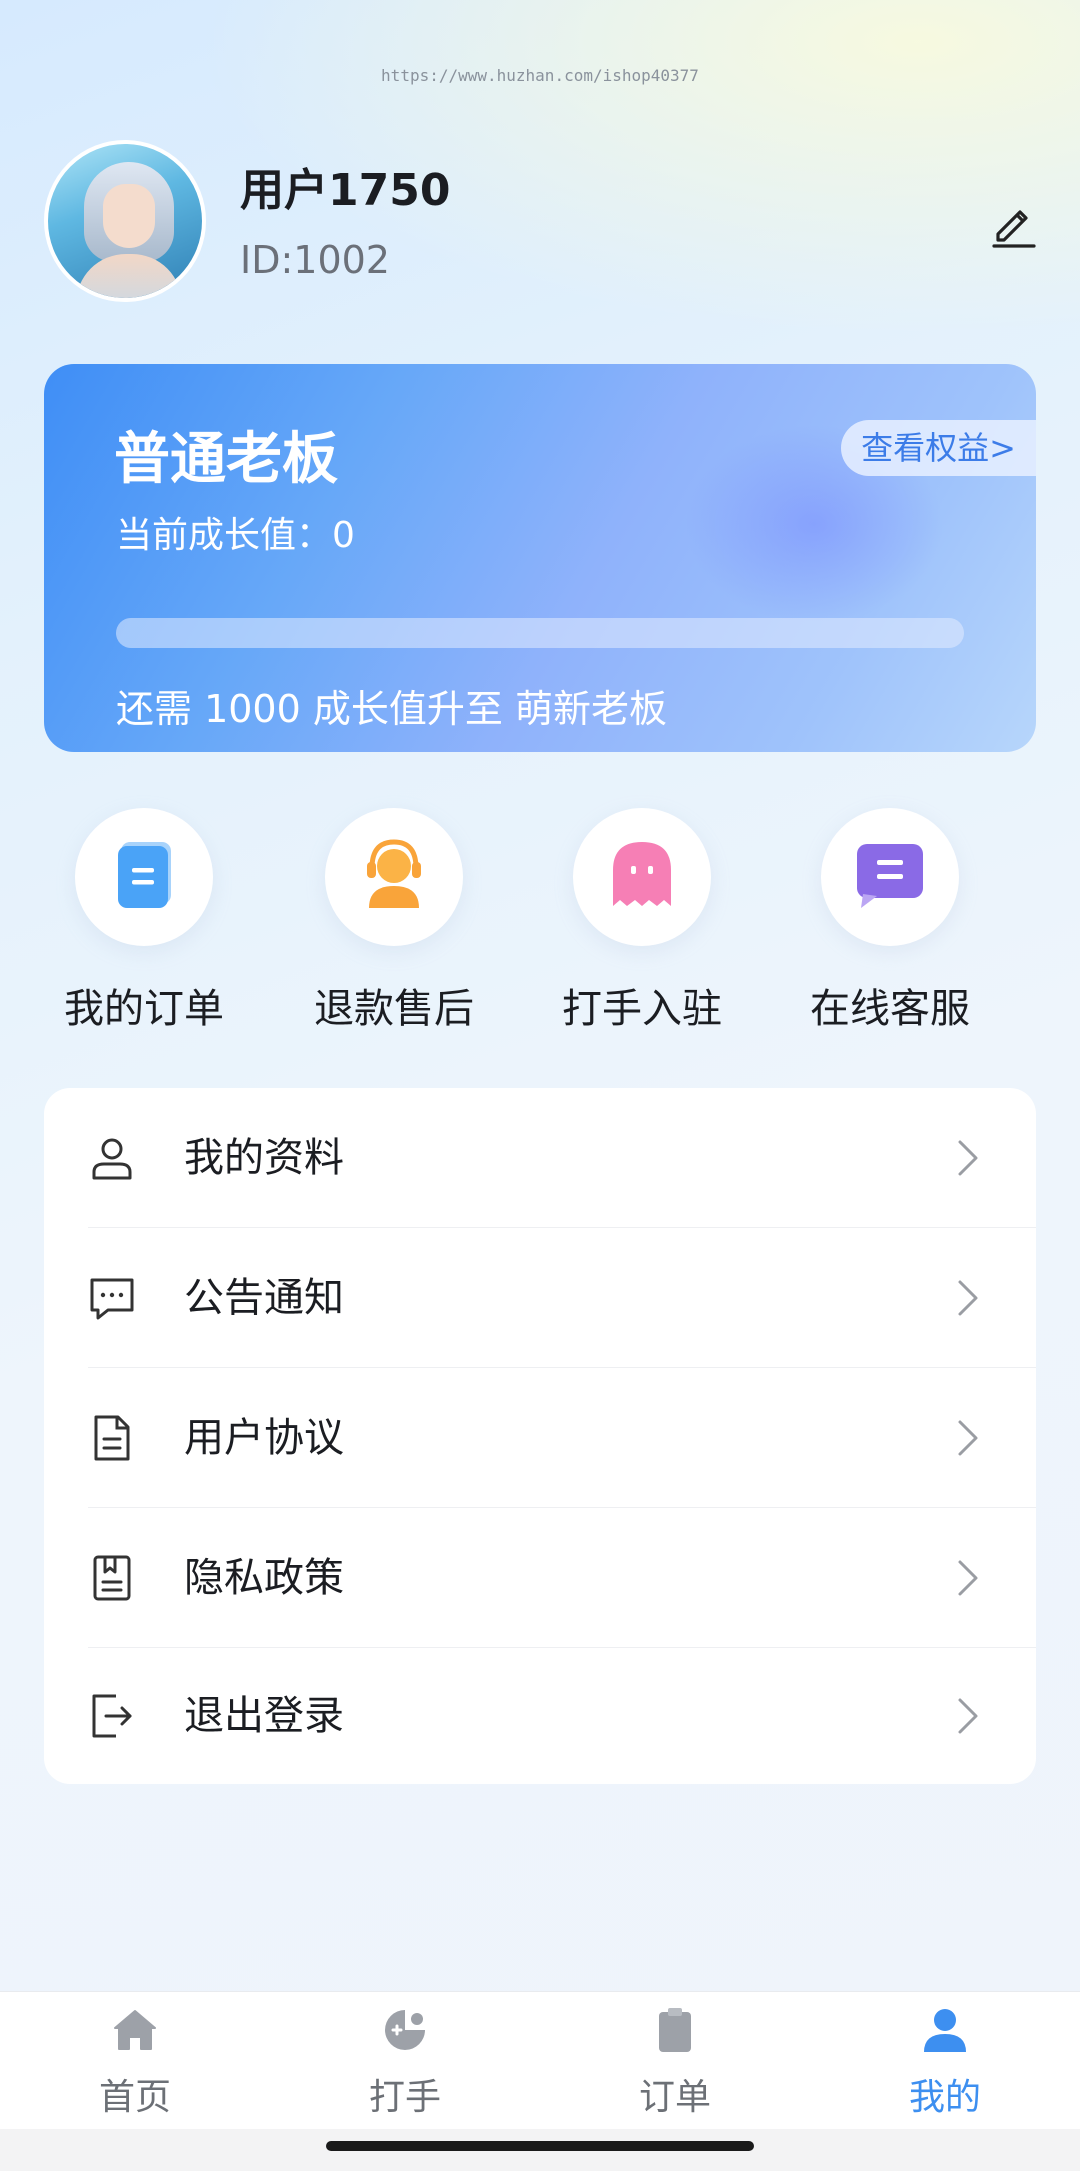 The image size is (1080, 2171). I want to click on headset-icon, so click(394, 873).